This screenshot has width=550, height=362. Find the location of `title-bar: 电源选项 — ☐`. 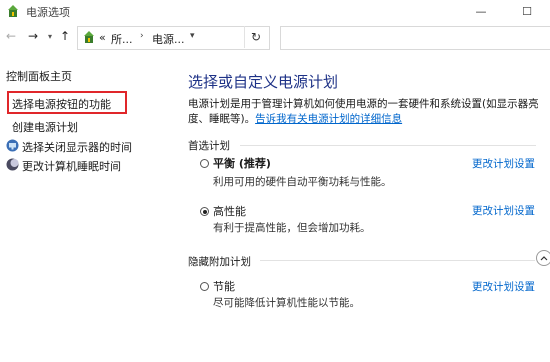

title-bar: 电源选项 — ☐ is located at coordinates (275, 11).